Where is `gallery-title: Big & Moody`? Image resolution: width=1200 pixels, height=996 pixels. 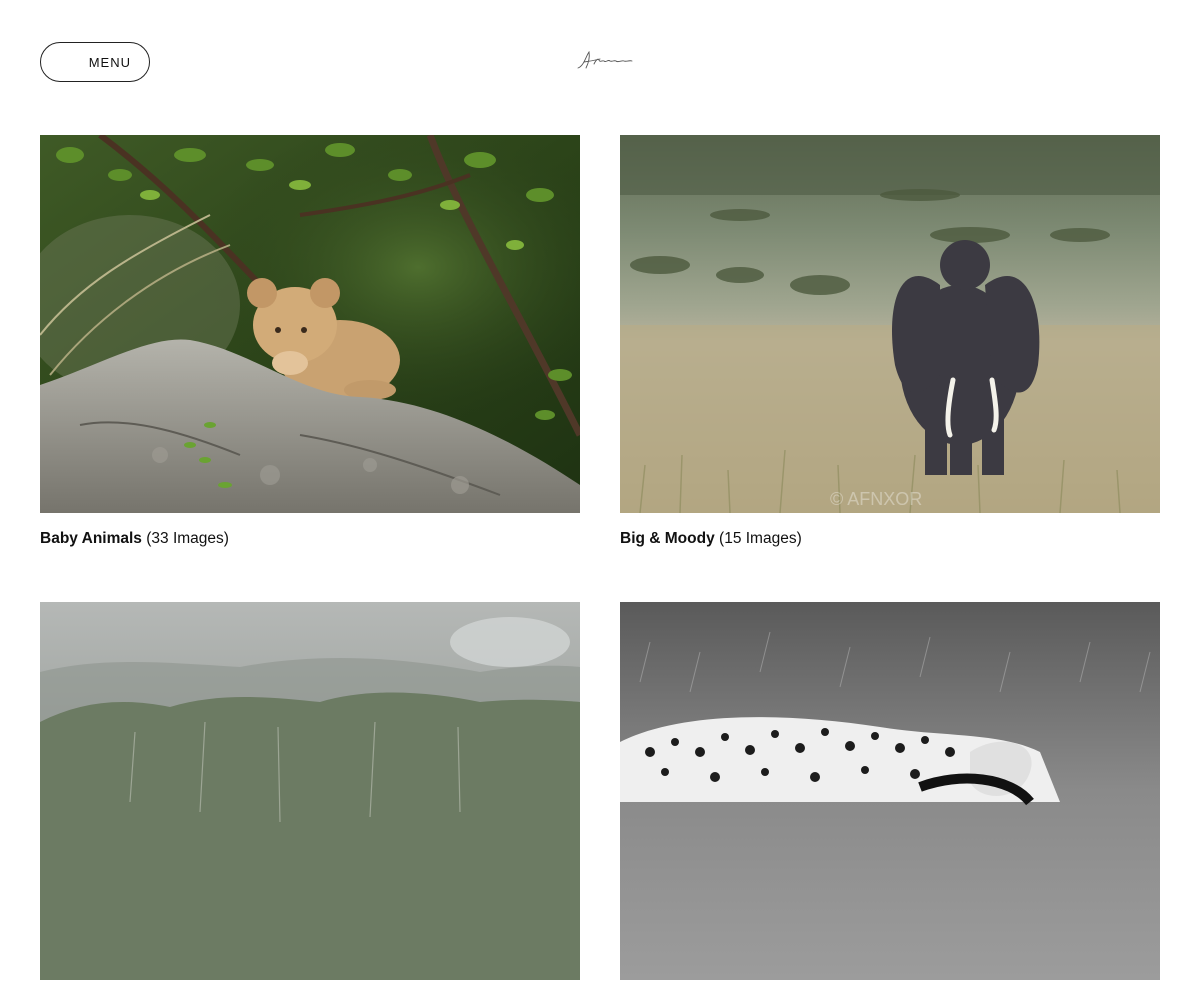 gallery-title: Big & Moody is located at coordinates (667, 538).